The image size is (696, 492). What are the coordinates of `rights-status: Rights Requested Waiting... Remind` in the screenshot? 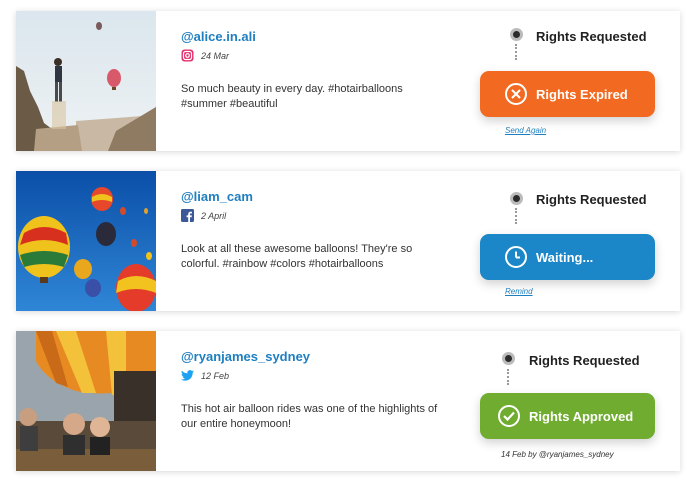 It's located at (570, 241).